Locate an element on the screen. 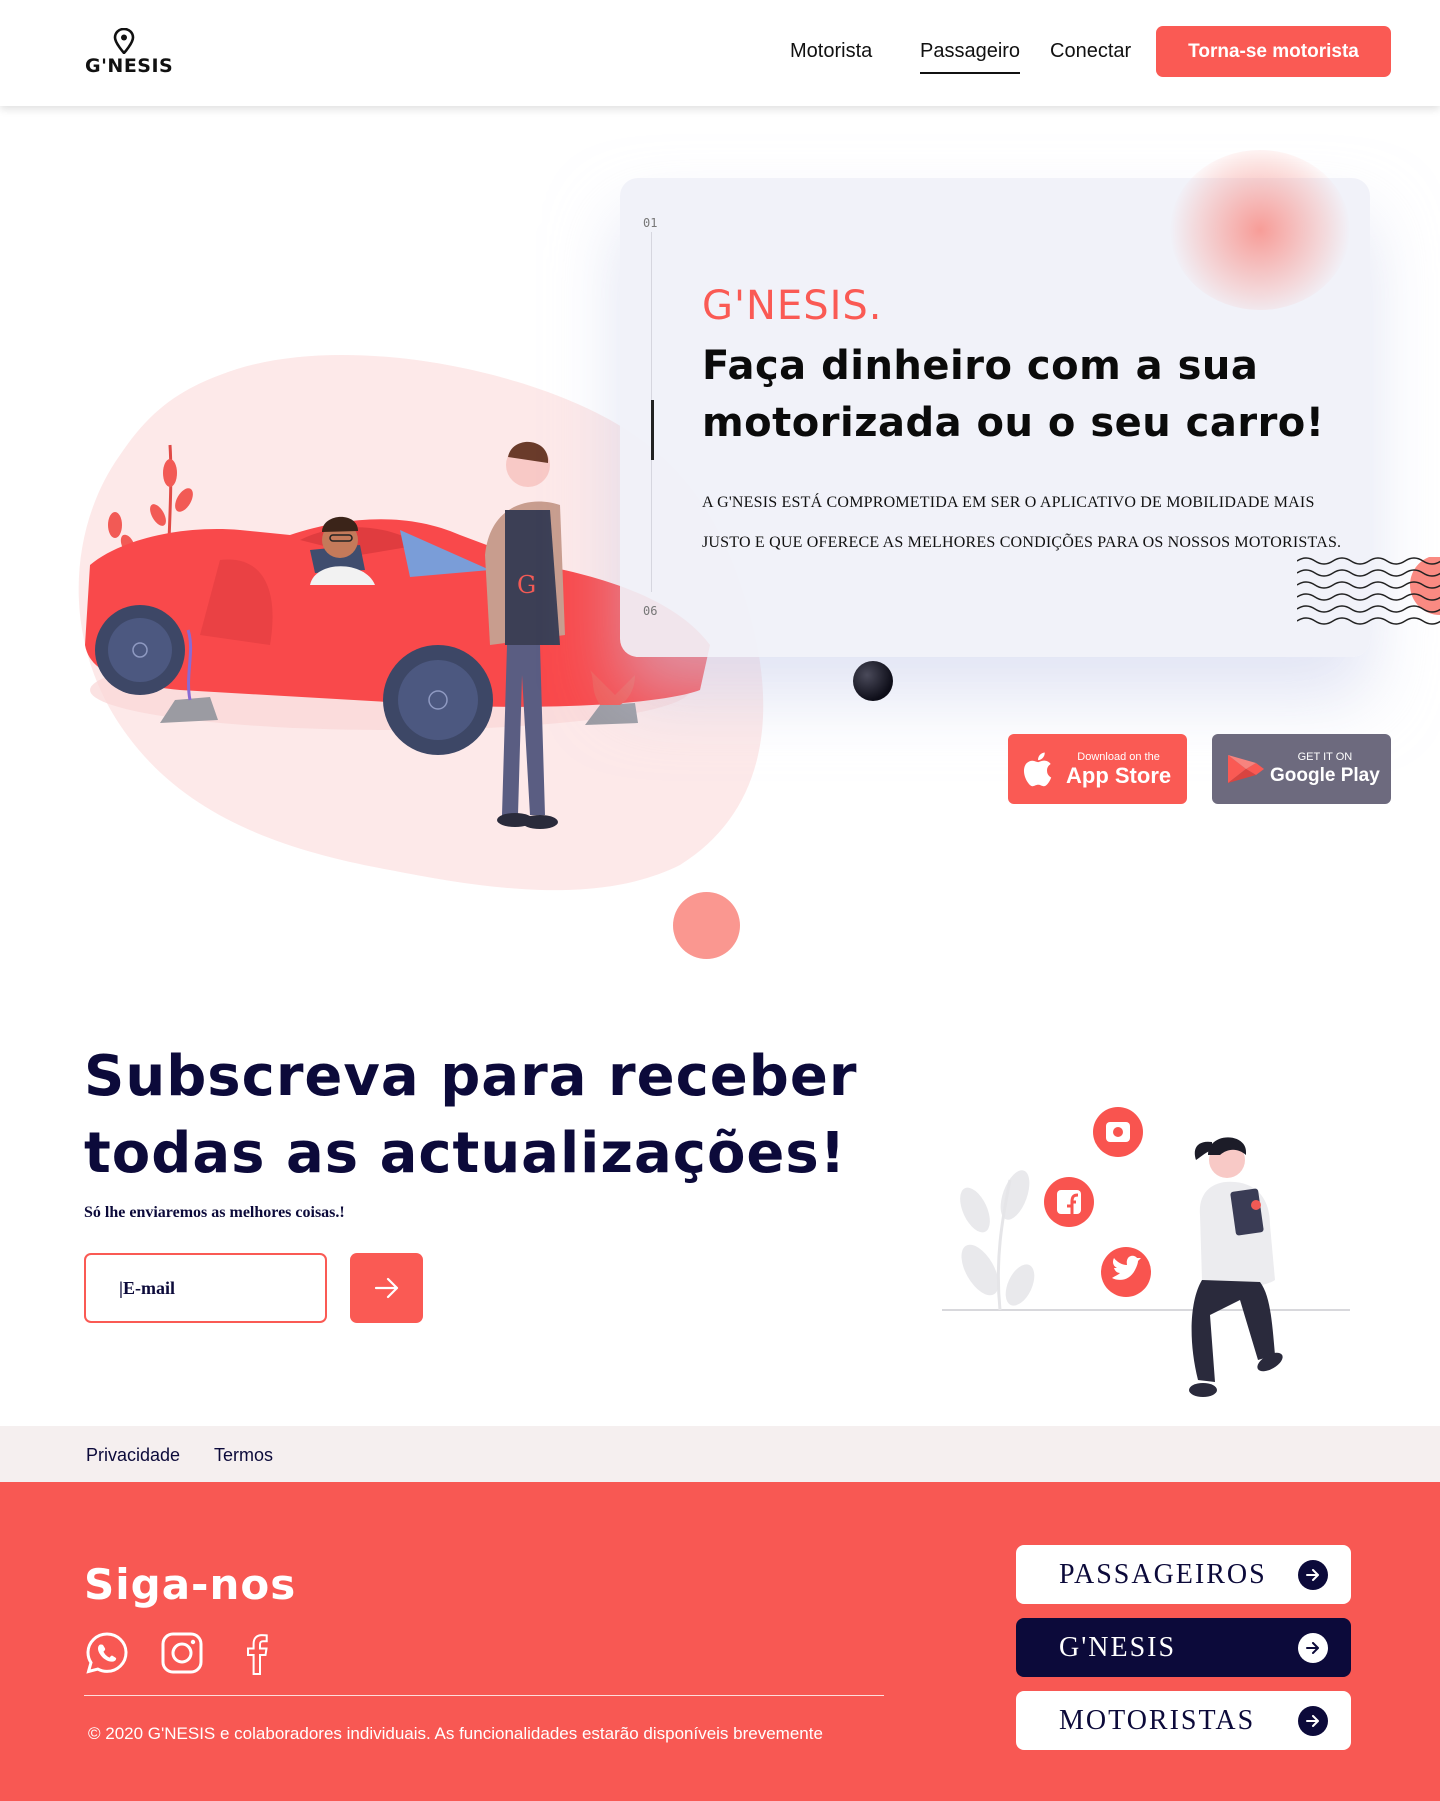  whatsapp-icon is located at coordinates (107, 1653).